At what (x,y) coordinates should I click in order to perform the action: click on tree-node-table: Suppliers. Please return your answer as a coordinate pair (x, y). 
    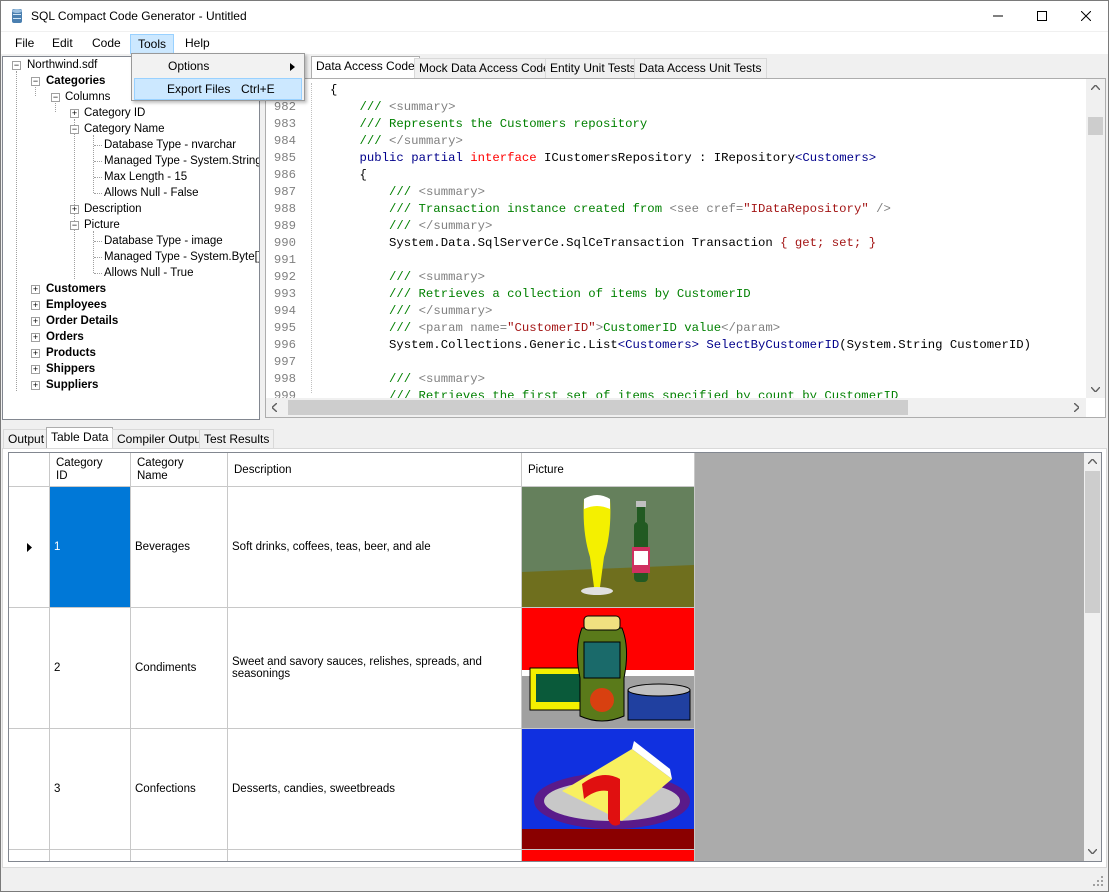
    Looking at the image, I should click on (72, 385).